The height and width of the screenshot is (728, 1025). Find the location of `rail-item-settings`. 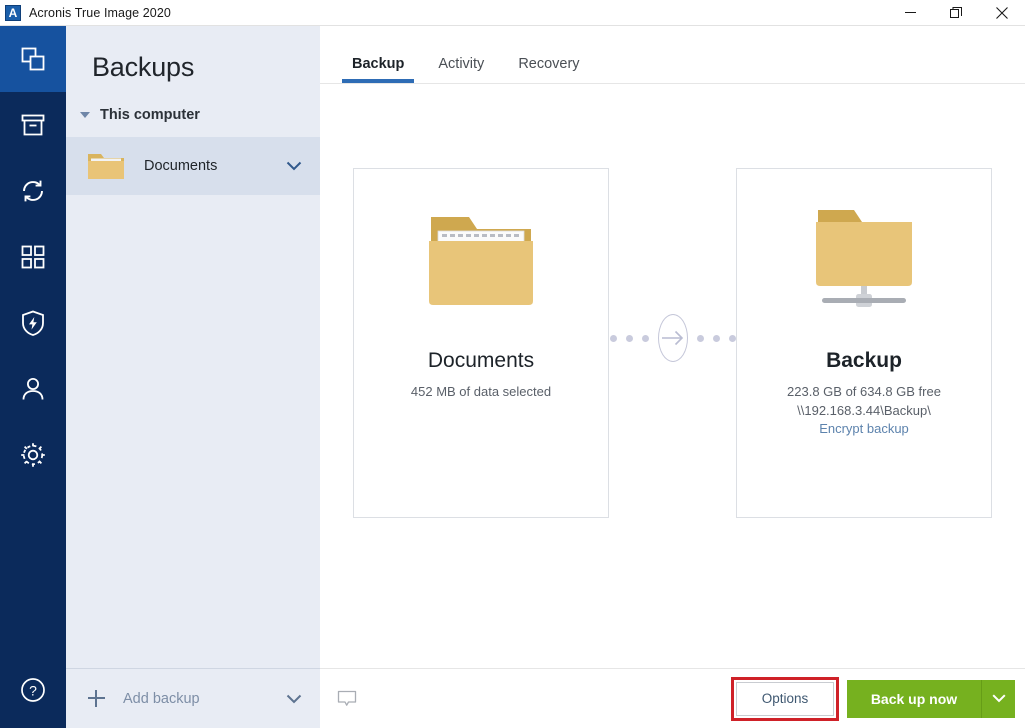

rail-item-settings is located at coordinates (33, 455).